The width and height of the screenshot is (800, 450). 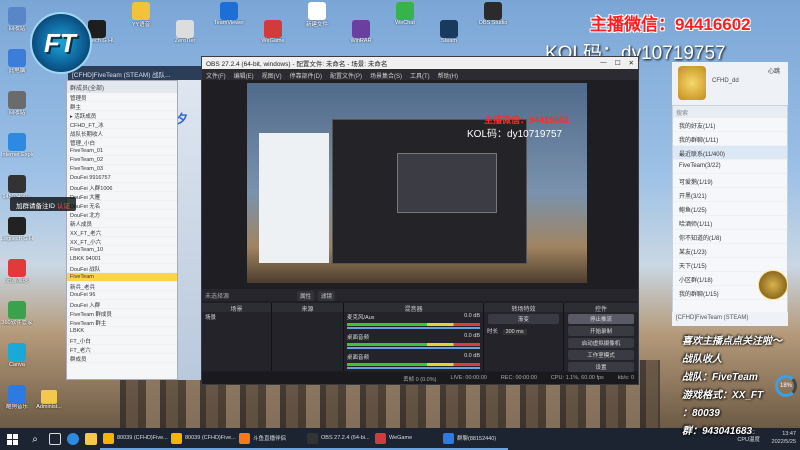 What do you see at coordinates (601, 343) in the screenshot?
I see `control-button: 启动虚拟摄像机` at bounding box center [601, 343].